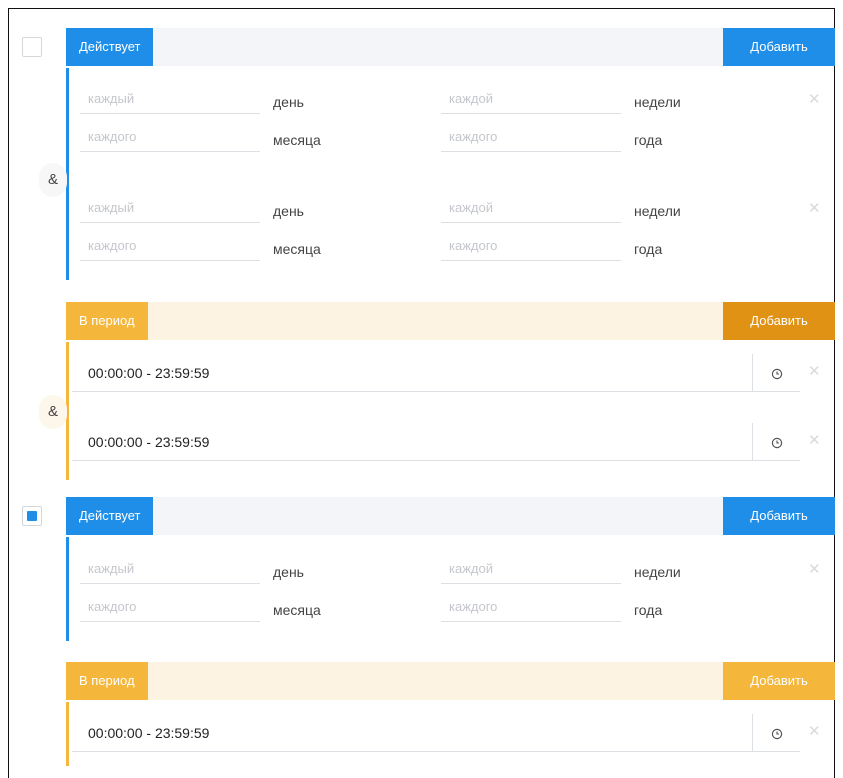 Image resolution: width=843 pixels, height=778 pixels. I want to click on group-2-period-header, so click(450, 681).